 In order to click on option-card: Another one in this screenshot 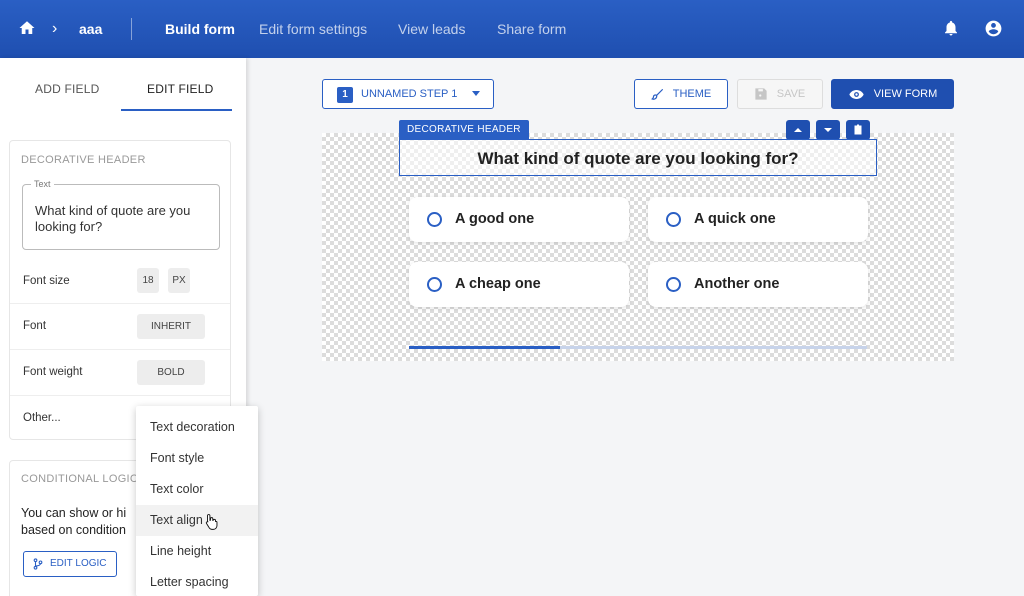, I will do `click(758, 284)`.